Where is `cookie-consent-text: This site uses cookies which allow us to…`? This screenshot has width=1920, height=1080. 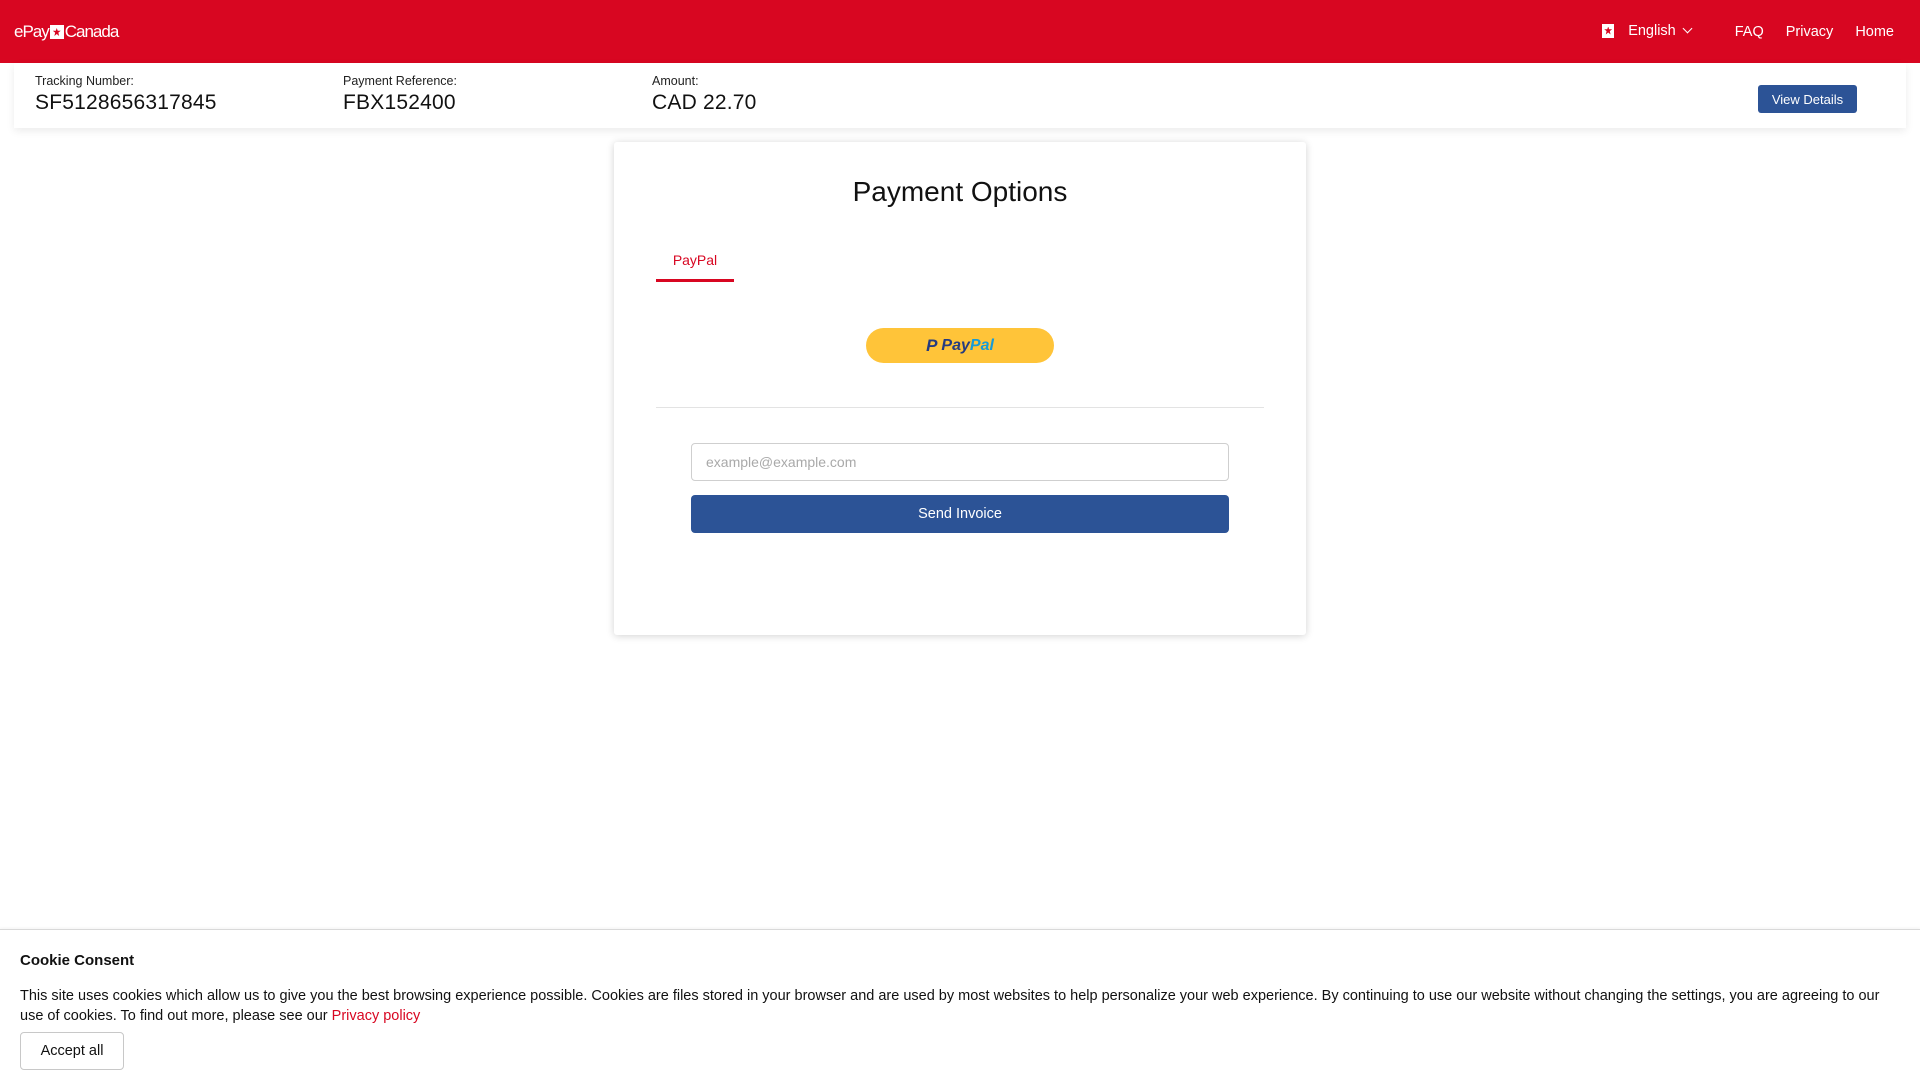 cookie-consent-text: This site uses cookies which allow us to… is located at coordinates (960, 1006).